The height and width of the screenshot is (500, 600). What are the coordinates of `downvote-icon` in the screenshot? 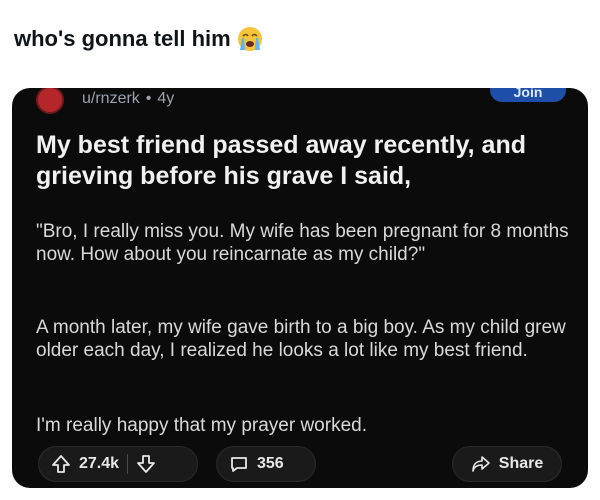 It's located at (146, 464).